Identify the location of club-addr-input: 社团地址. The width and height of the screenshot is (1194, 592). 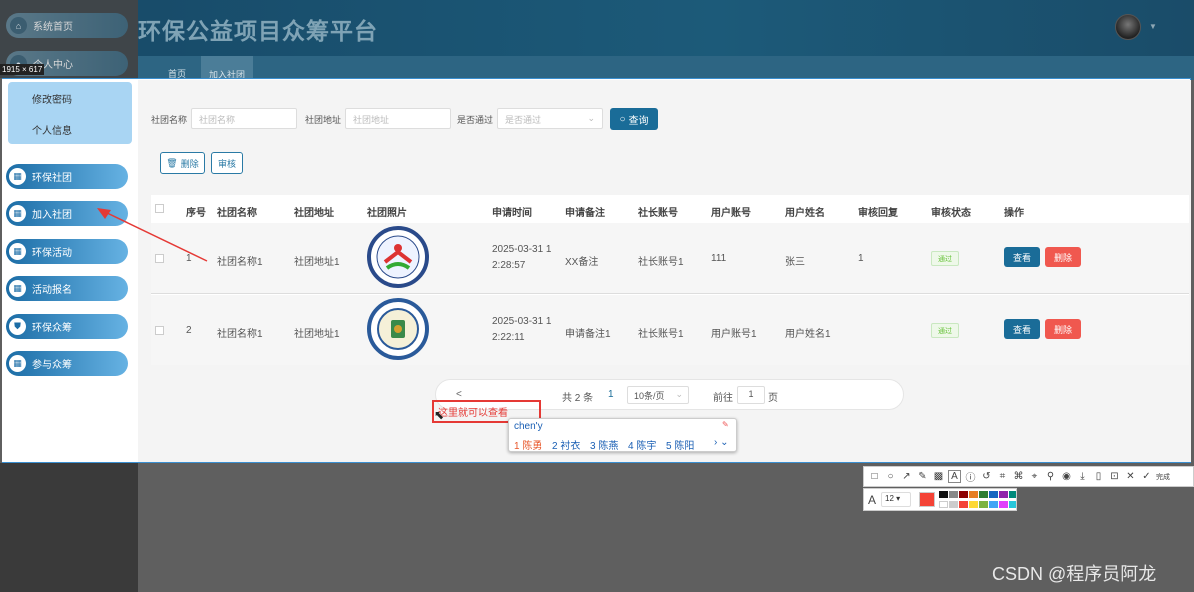
(398, 118).